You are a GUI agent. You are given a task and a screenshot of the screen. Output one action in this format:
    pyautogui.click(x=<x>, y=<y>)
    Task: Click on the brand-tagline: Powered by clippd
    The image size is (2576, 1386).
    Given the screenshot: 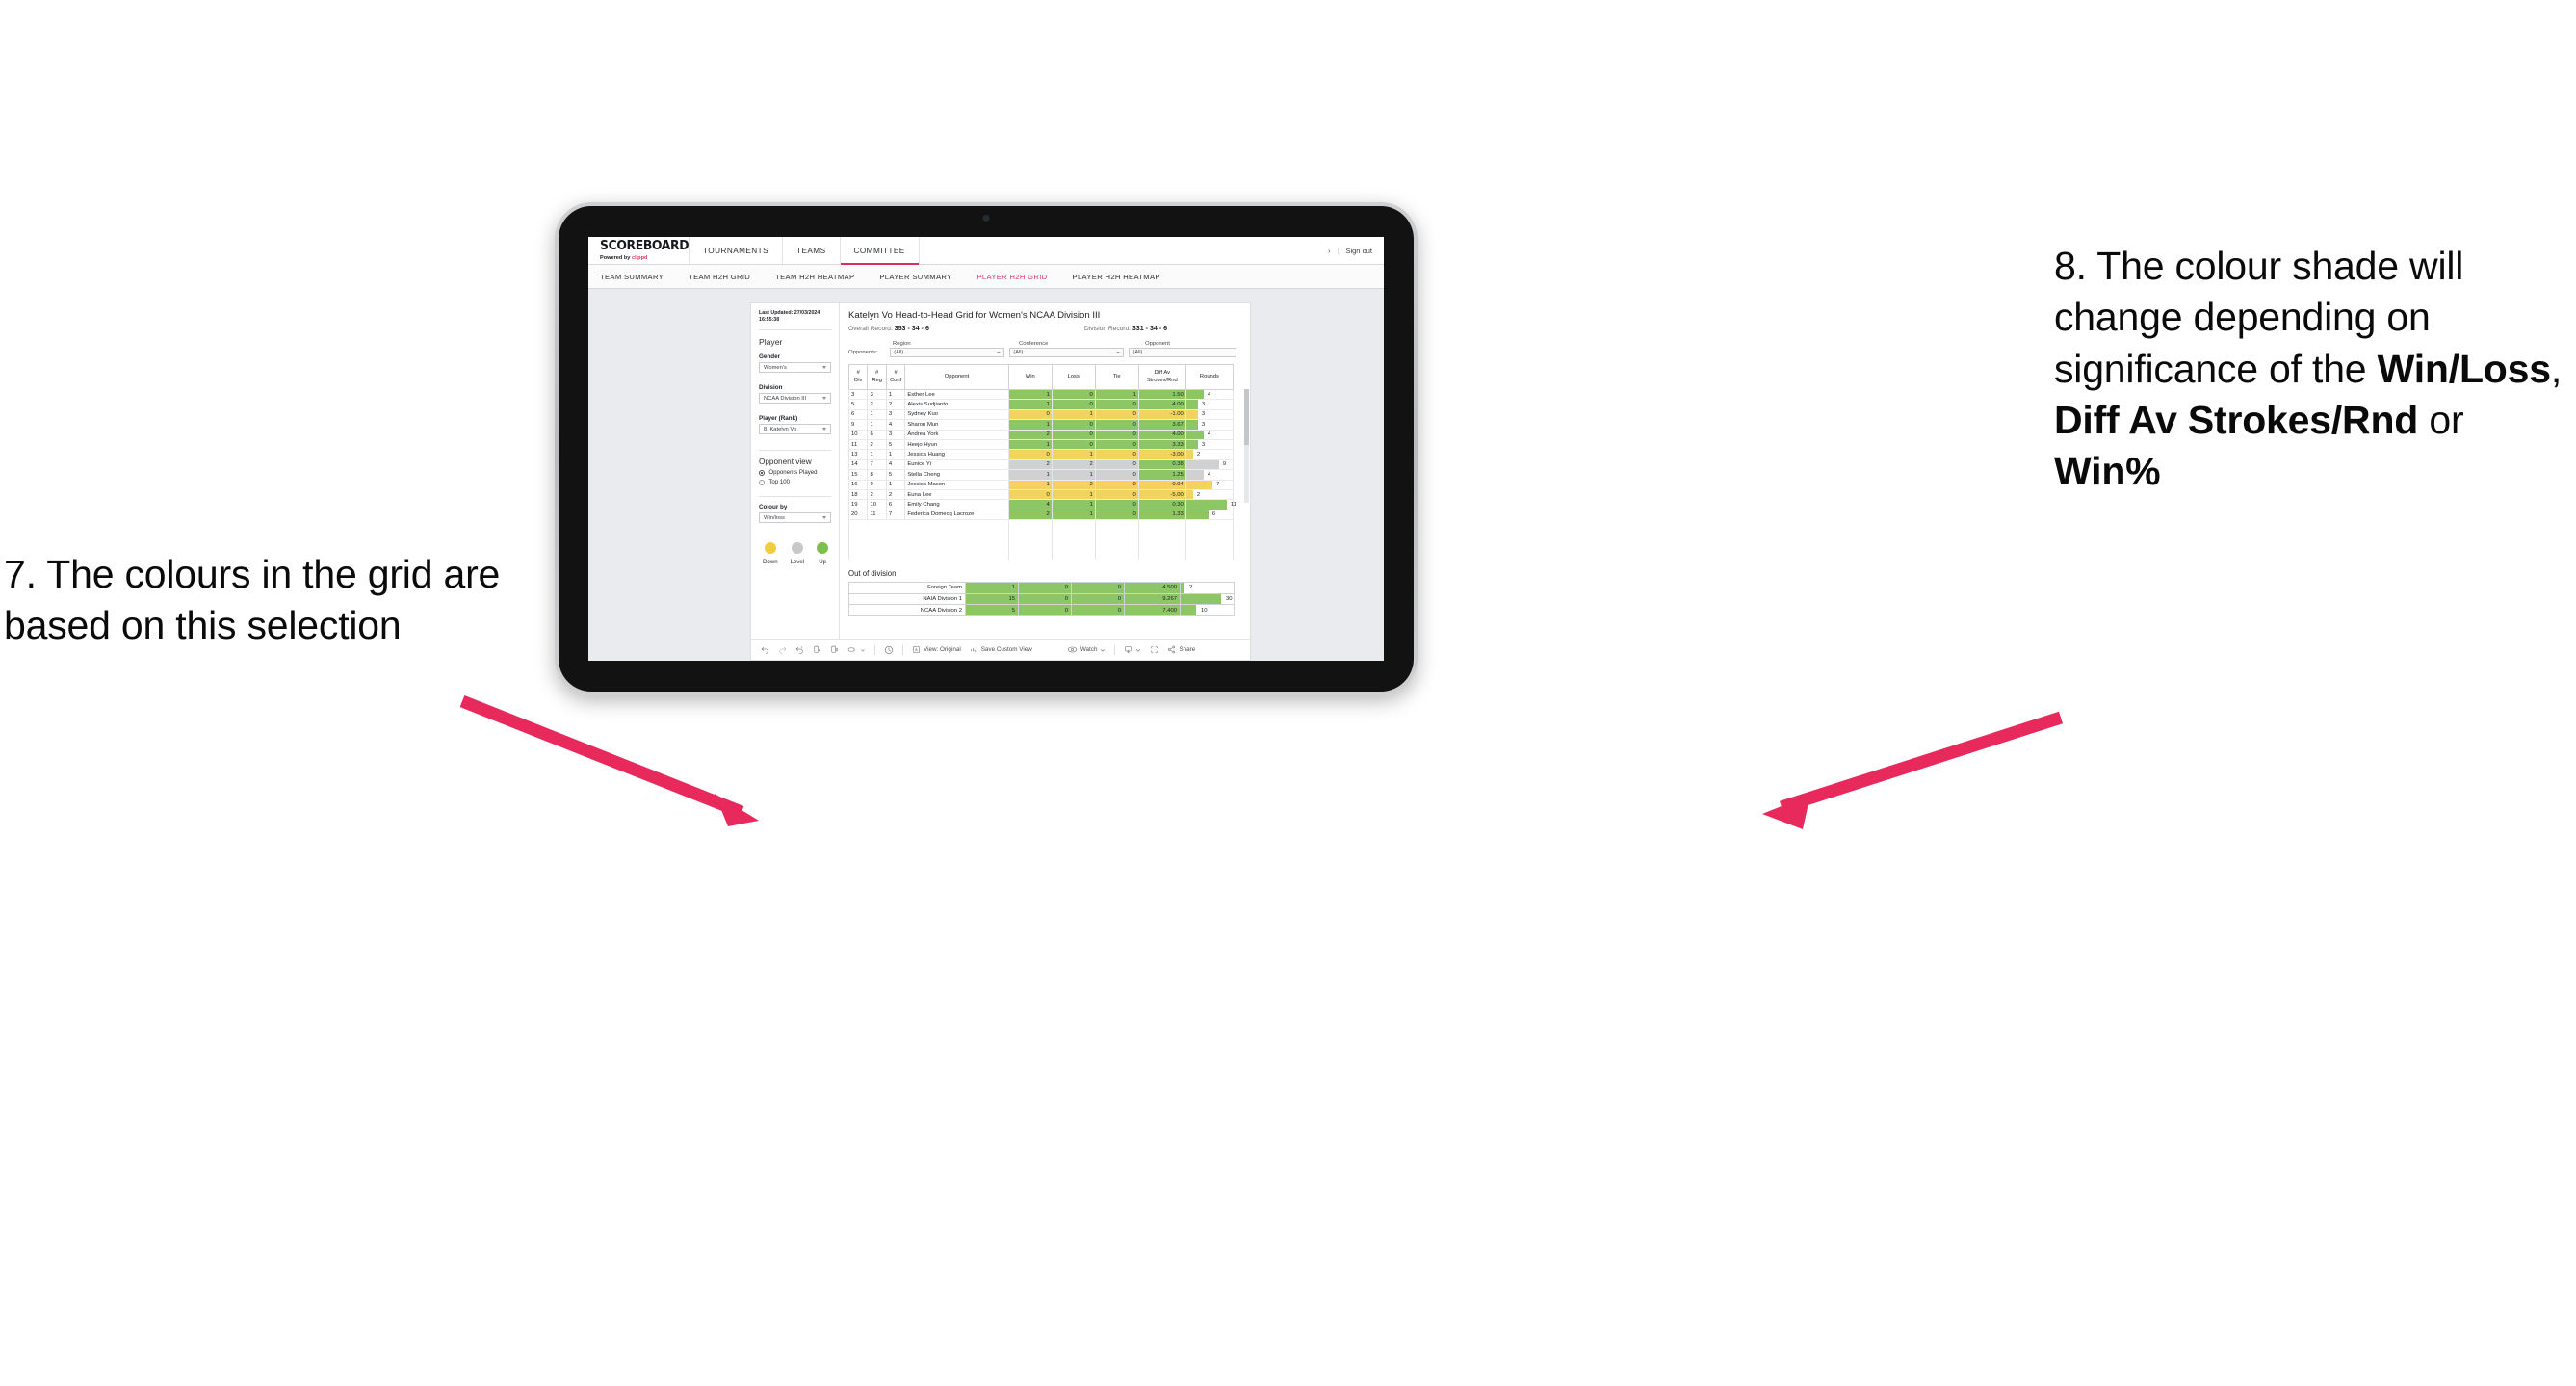 What is the action you would take?
    pyautogui.click(x=644, y=258)
    